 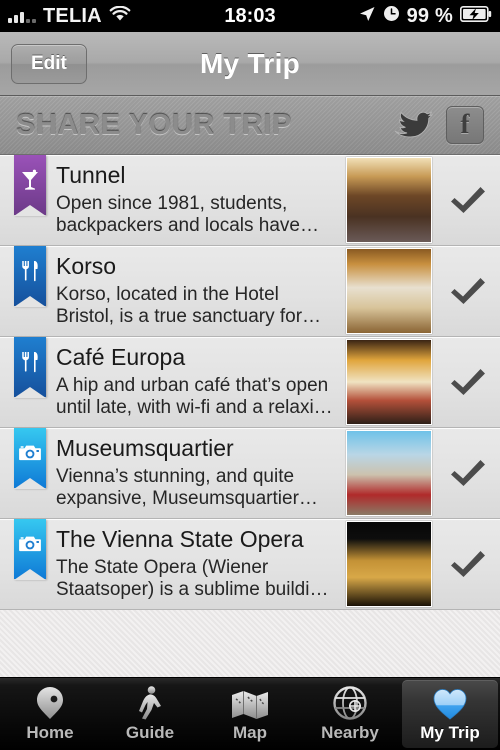 What do you see at coordinates (350, 732) in the screenshot?
I see `tab-label: Nearby` at bounding box center [350, 732].